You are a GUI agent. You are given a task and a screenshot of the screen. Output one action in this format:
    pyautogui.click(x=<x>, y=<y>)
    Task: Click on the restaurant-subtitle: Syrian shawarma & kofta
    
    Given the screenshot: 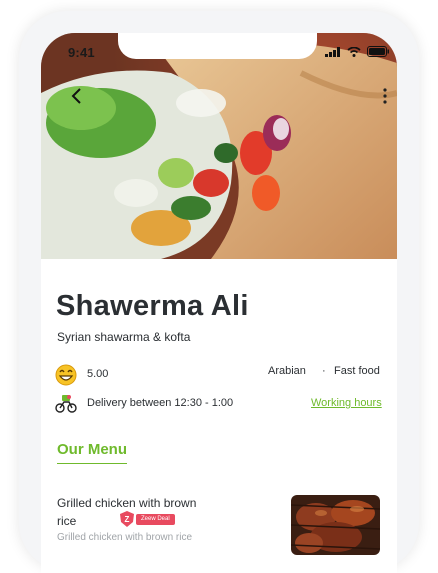 What is the action you would take?
    pyautogui.click(x=124, y=337)
    